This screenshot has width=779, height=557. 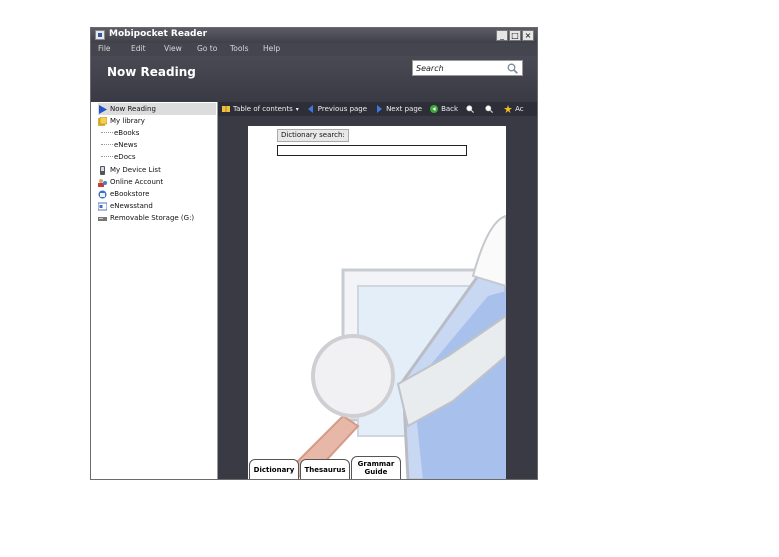 What do you see at coordinates (102, 121) in the screenshot?
I see `library-icon` at bounding box center [102, 121].